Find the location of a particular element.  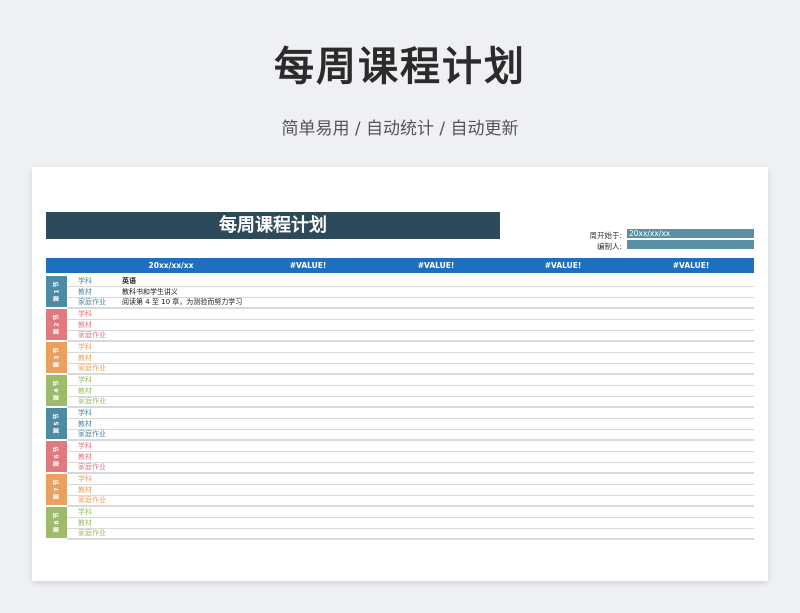

cell-material: 教科书和学生讲义 is located at coordinates (150, 292).